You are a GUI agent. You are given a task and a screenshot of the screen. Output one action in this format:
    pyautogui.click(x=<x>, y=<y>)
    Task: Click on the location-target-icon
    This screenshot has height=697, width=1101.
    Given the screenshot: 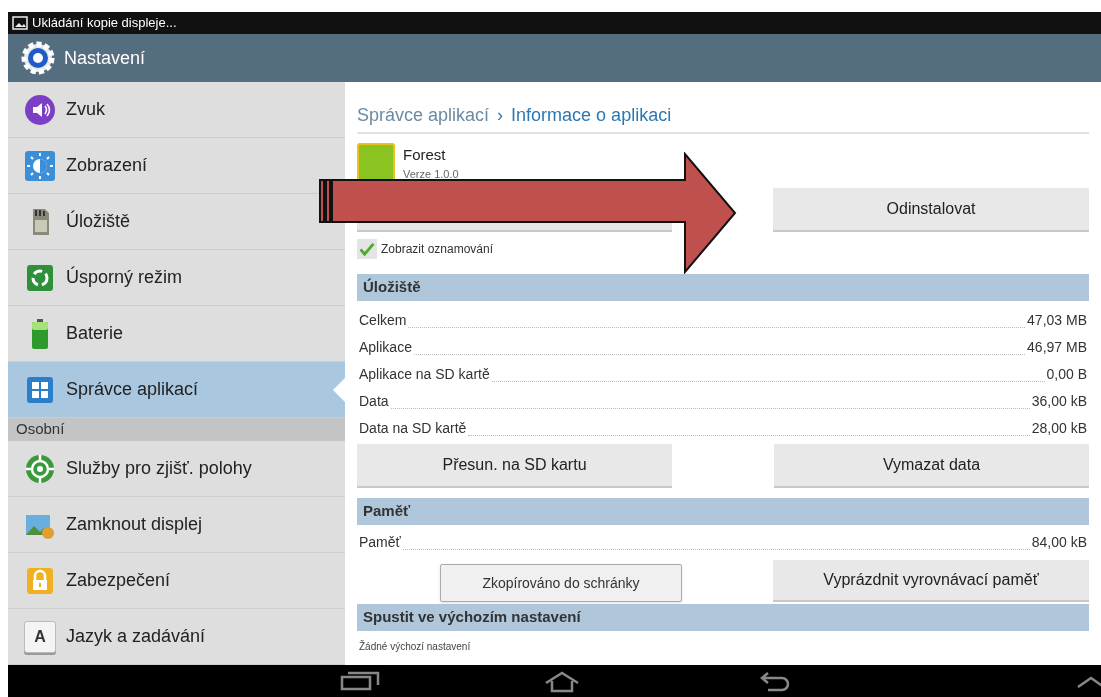 What is the action you would take?
    pyautogui.click(x=40, y=468)
    